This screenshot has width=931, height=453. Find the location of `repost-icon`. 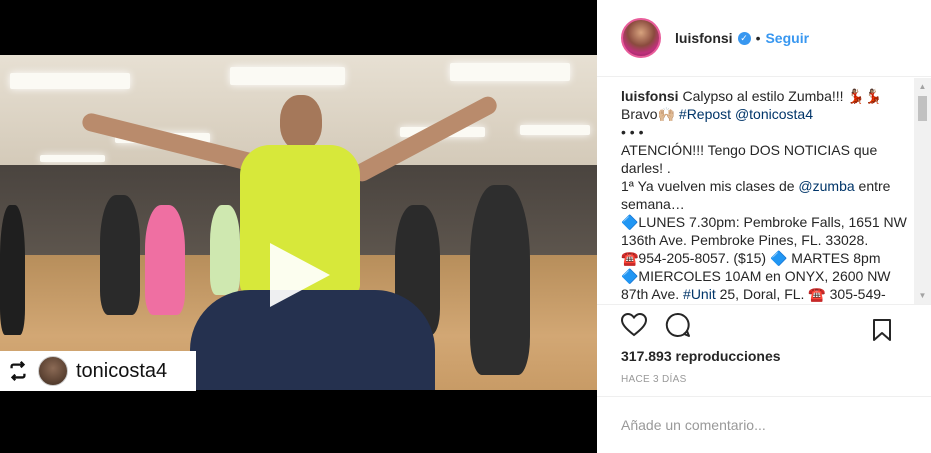

repost-icon is located at coordinates (18, 371).